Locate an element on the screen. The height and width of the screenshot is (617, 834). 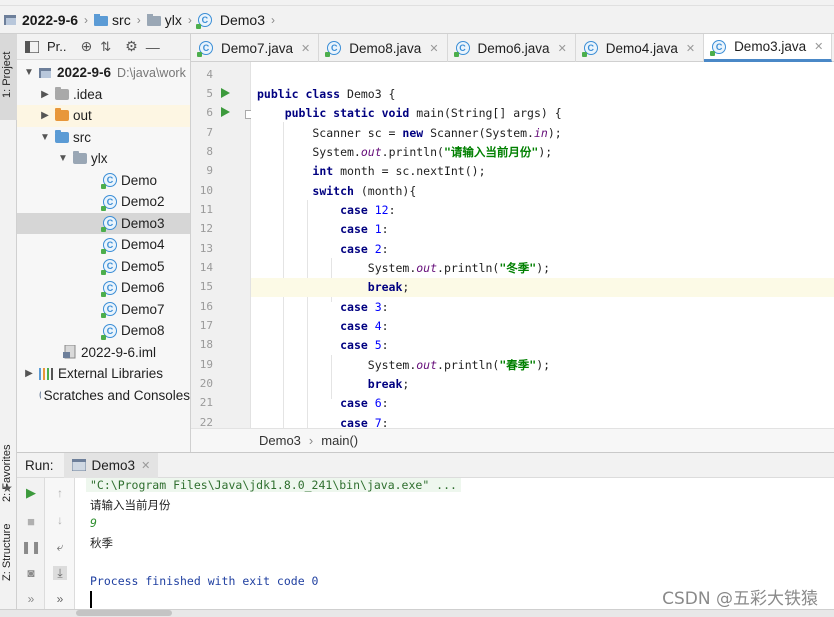
tree-item-idea: ▶ .idea is located at coordinates (103, 95).